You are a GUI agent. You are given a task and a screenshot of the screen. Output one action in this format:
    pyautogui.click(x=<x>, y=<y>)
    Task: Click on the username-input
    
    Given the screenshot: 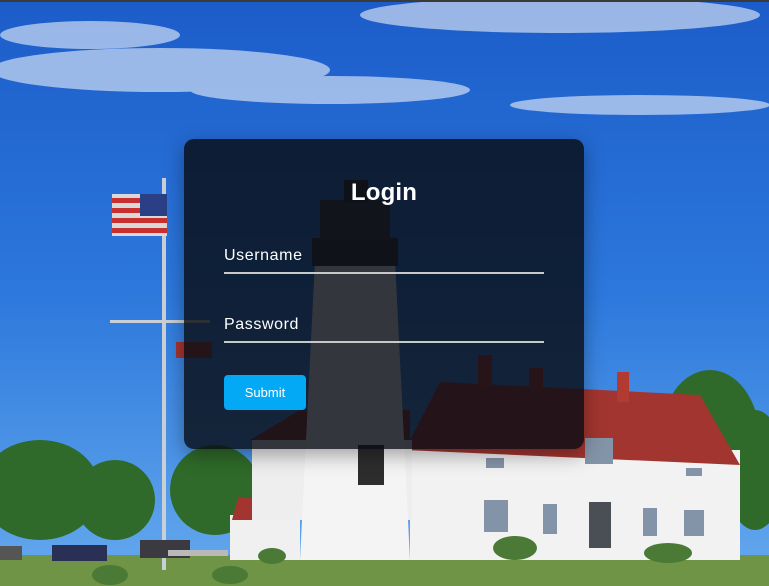 What is the action you would take?
    pyautogui.click(x=384, y=270)
    